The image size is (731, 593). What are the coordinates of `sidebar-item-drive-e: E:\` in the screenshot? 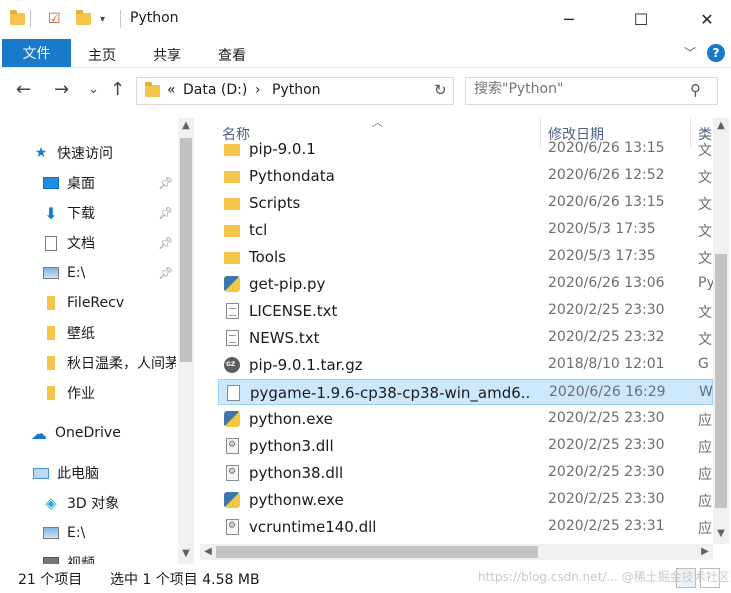 It's located at (63, 273).